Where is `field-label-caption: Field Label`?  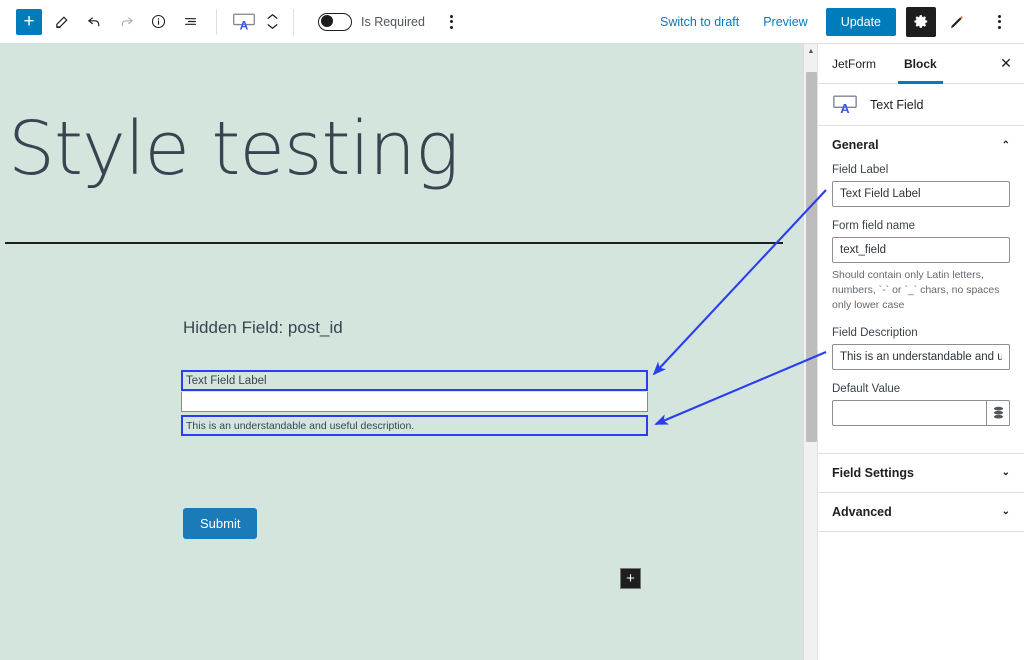 field-label-caption: Field Label is located at coordinates (860, 170).